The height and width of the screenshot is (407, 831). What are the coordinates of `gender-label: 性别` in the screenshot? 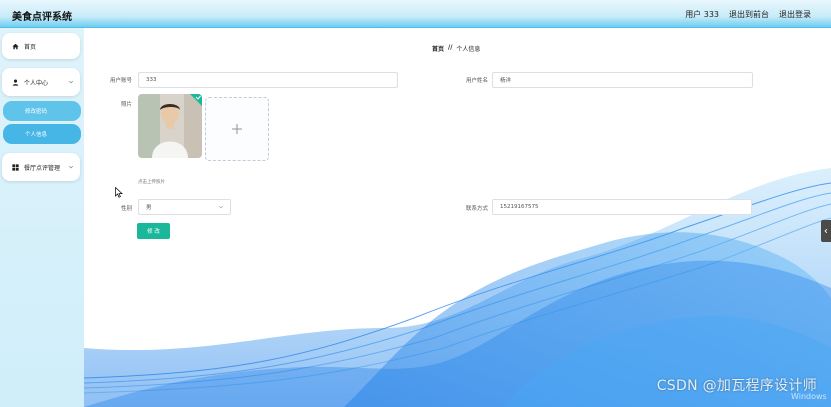 It's located at (126, 209).